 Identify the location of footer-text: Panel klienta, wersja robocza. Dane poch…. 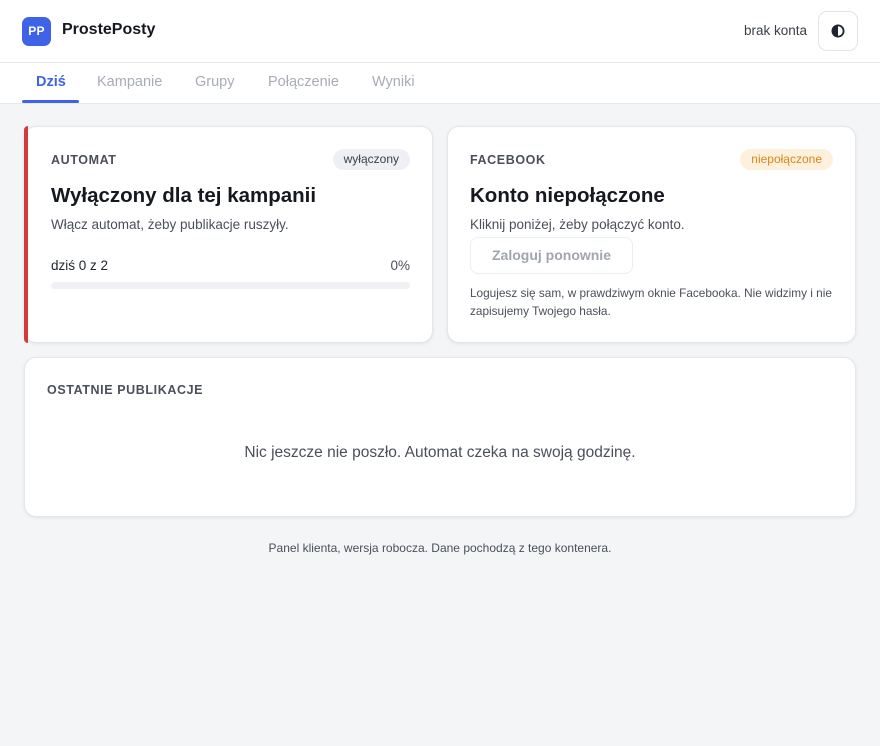
(440, 548).